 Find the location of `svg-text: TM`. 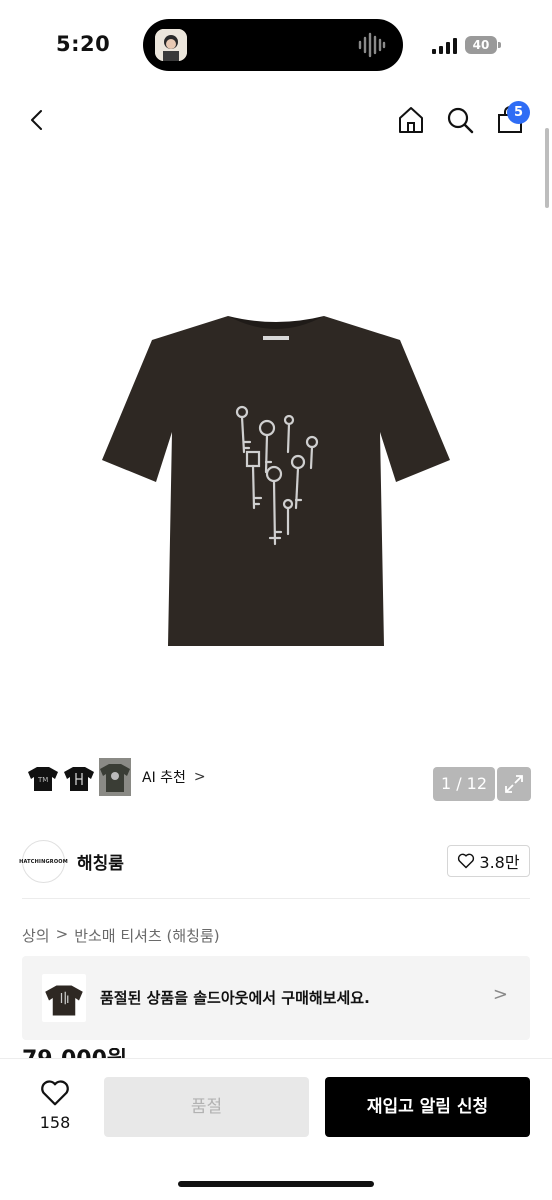

svg-text: TM is located at coordinates (42, 780).